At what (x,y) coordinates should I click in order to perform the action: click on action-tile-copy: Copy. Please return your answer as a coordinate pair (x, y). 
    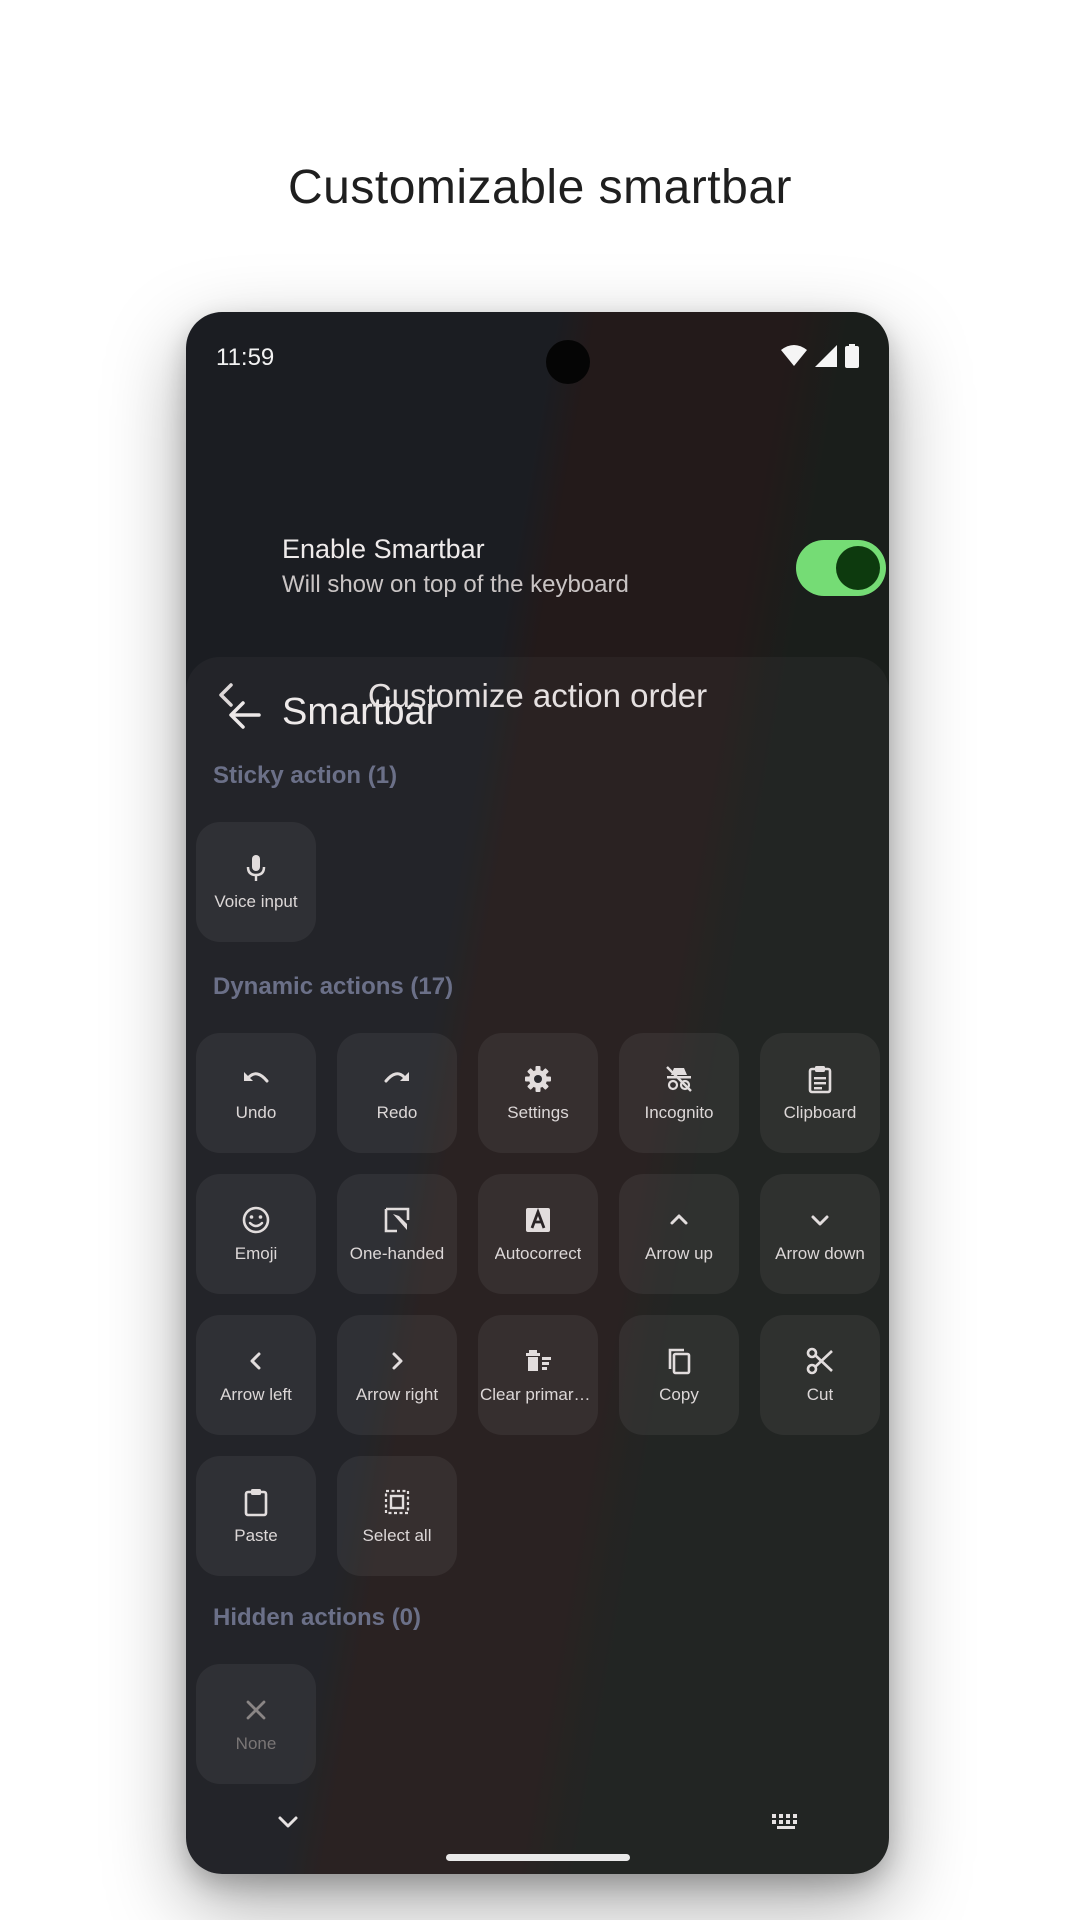
    Looking at the image, I should click on (679, 1375).